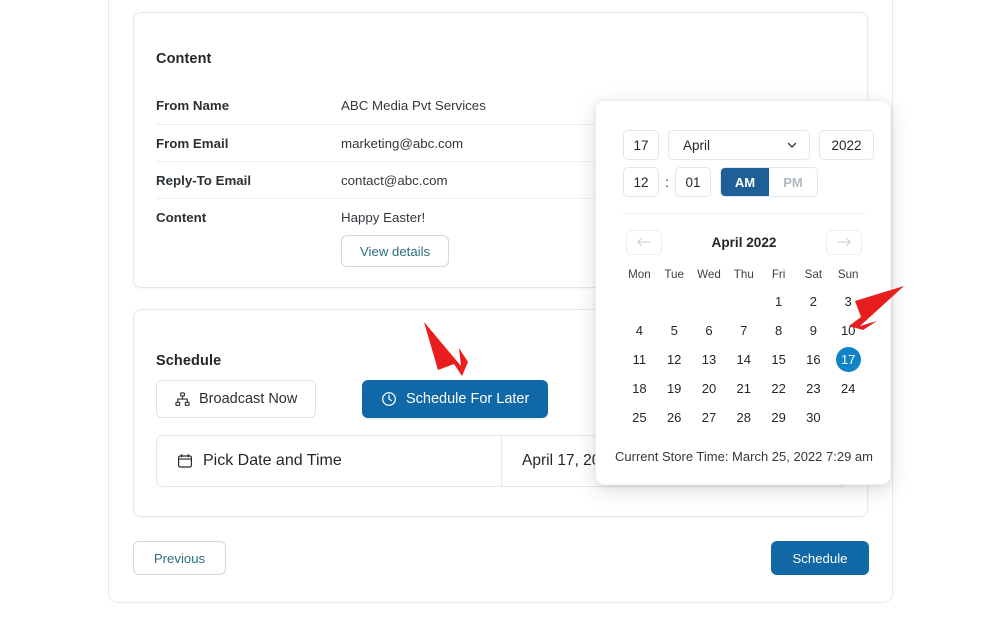 The width and height of the screenshot is (1000, 635). I want to click on calendar-day: 26, so click(674, 417).